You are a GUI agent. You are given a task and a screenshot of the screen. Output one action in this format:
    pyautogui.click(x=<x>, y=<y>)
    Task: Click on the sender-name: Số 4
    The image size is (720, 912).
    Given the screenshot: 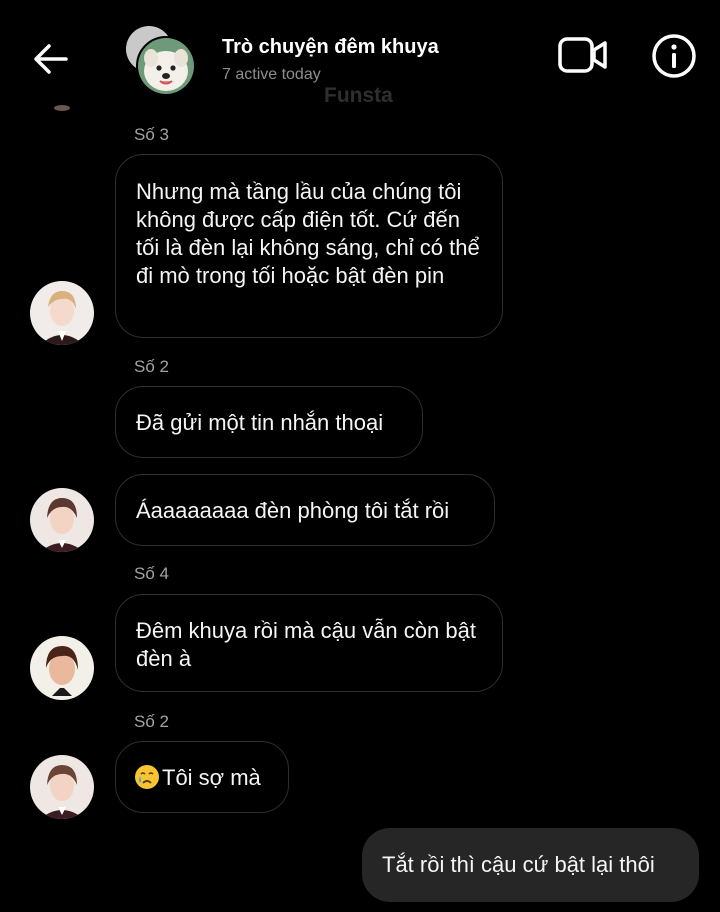 What is the action you would take?
    pyautogui.click(x=151, y=573)
    